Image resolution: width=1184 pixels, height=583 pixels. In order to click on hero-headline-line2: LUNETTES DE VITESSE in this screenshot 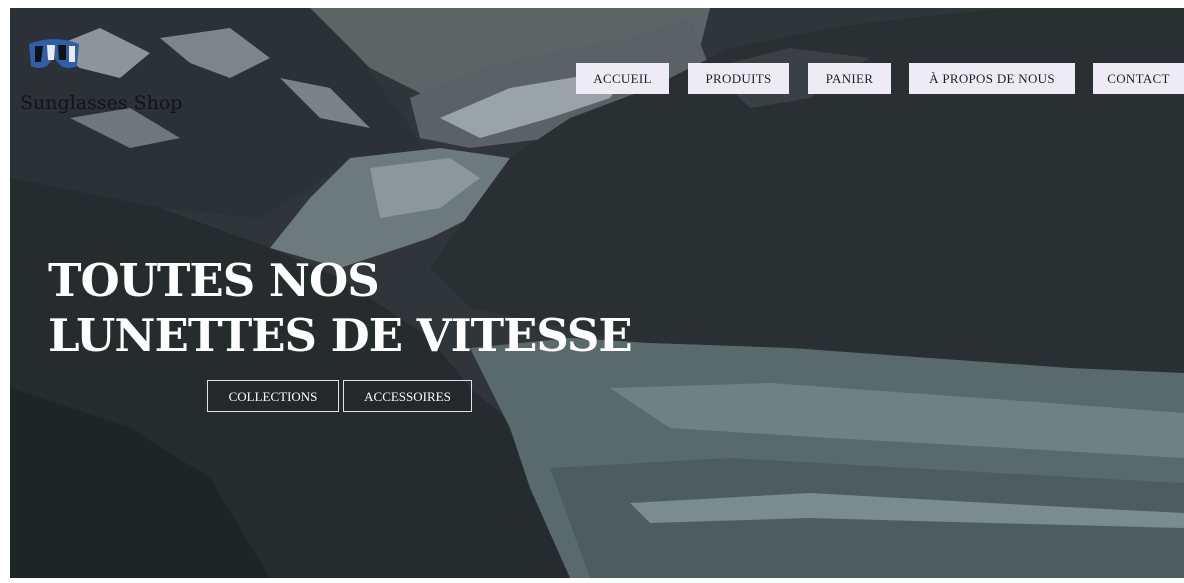, I will do `click(340, 335)`.